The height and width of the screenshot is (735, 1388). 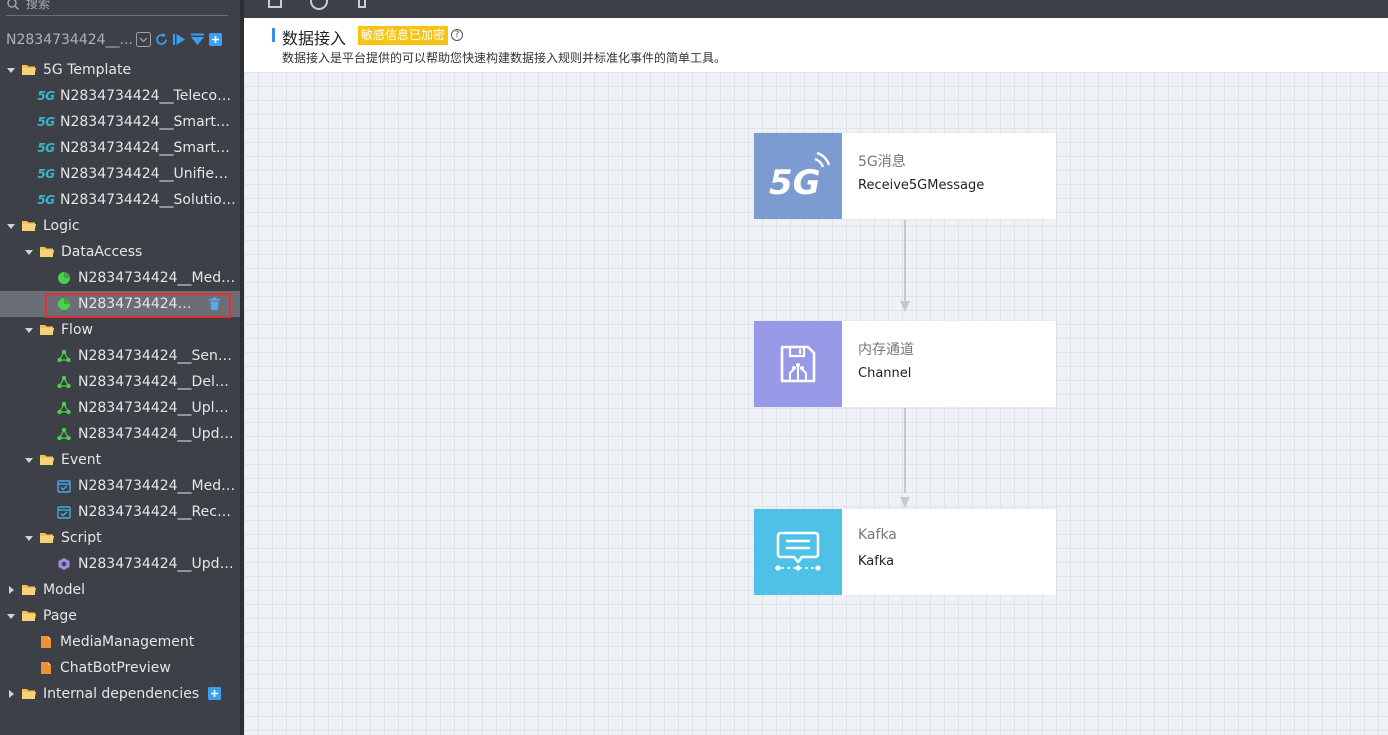 What do you see at coordinates (403, 35) in the screenshot?
I see `encryption-badge: 敏感信息已加密` at bounding box center [403, 35].